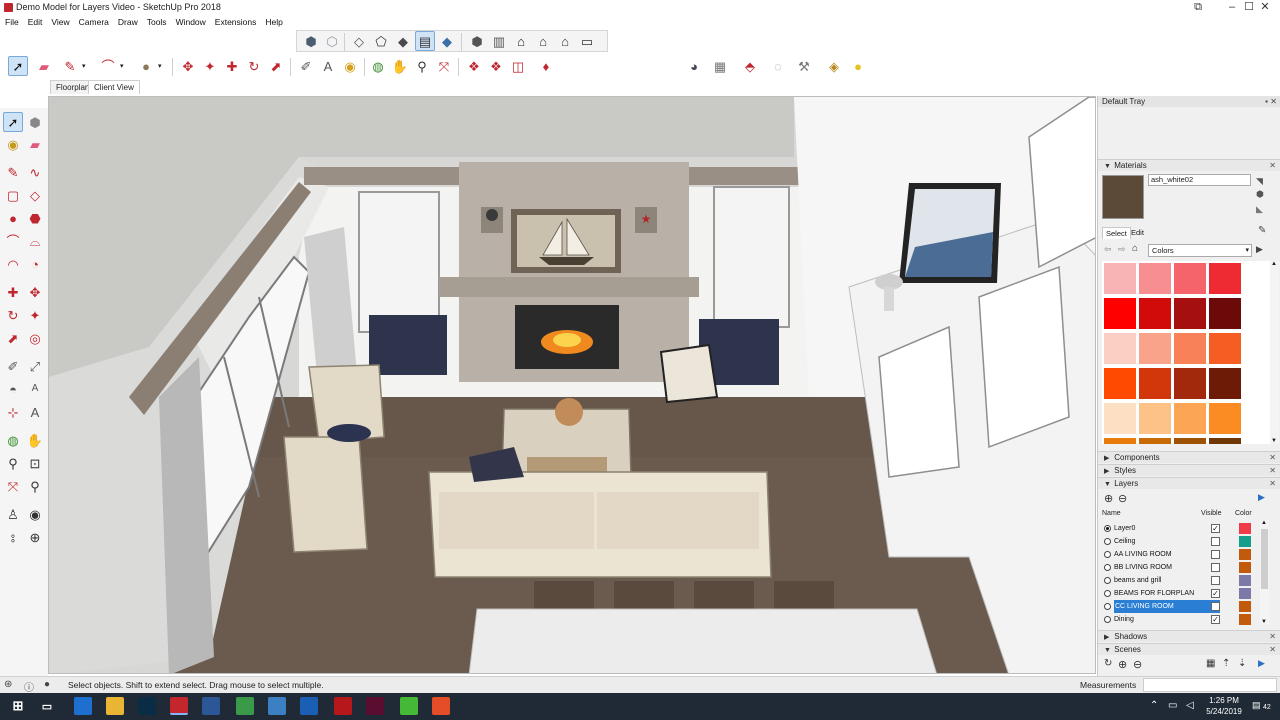 This screenshot has height=720, width=1280. What do you see at coordinates (1108, 663) in the screenshot?
I see `update-scene-icon: ↻` at bounding box center [1108, 663].